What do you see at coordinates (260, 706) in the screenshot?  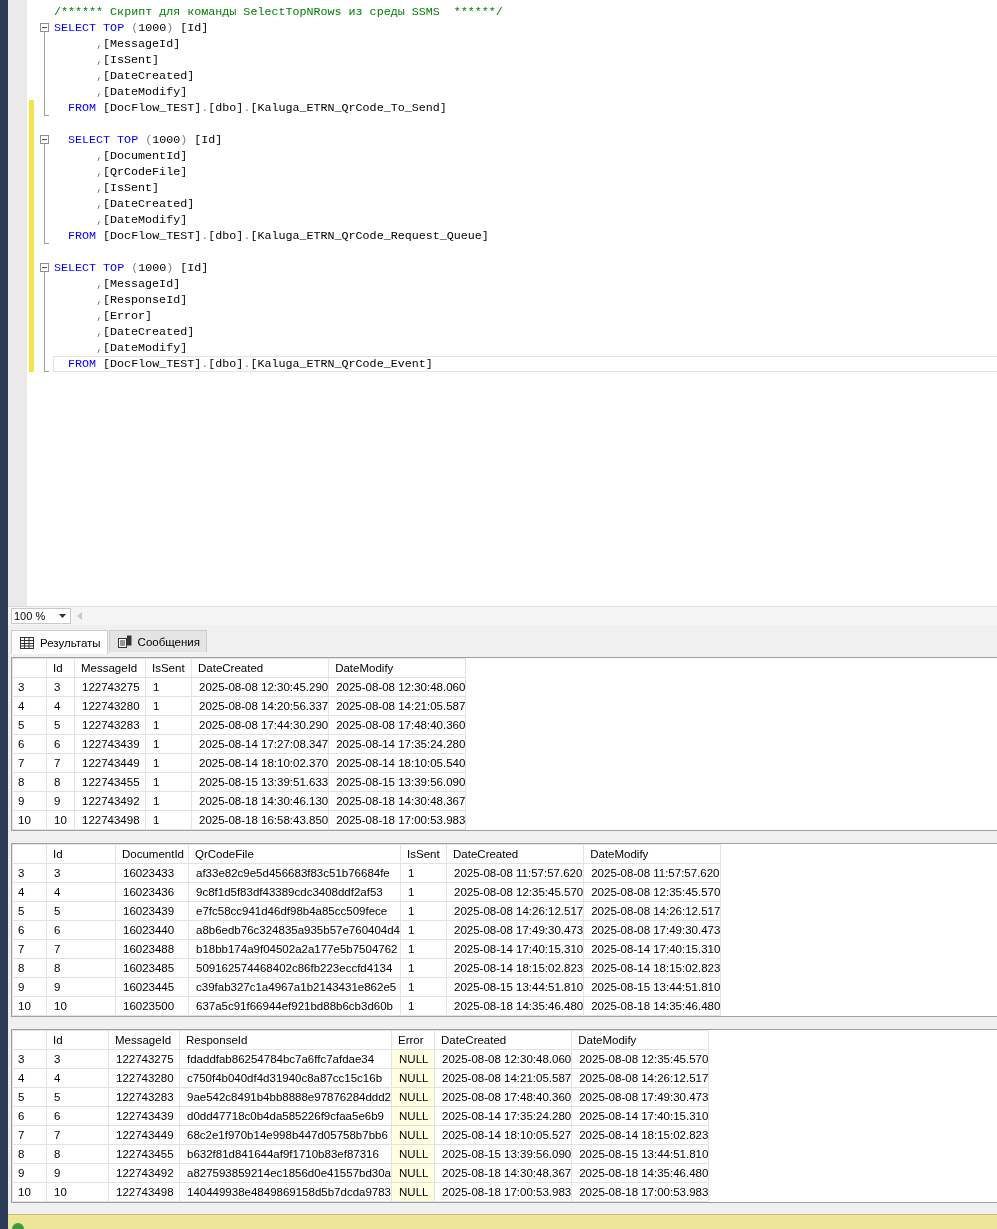 I see `table-cell: 2025-08-08 14:20:56.337` at bounding box center [260, 706].